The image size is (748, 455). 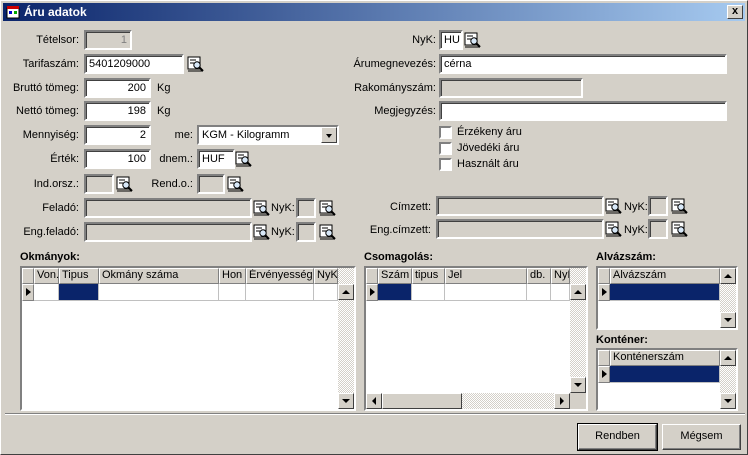 What do you see at coordinates (451, 40) in the screenshot?
I see `nyk-field: HU` at bounding box center [451, 40].